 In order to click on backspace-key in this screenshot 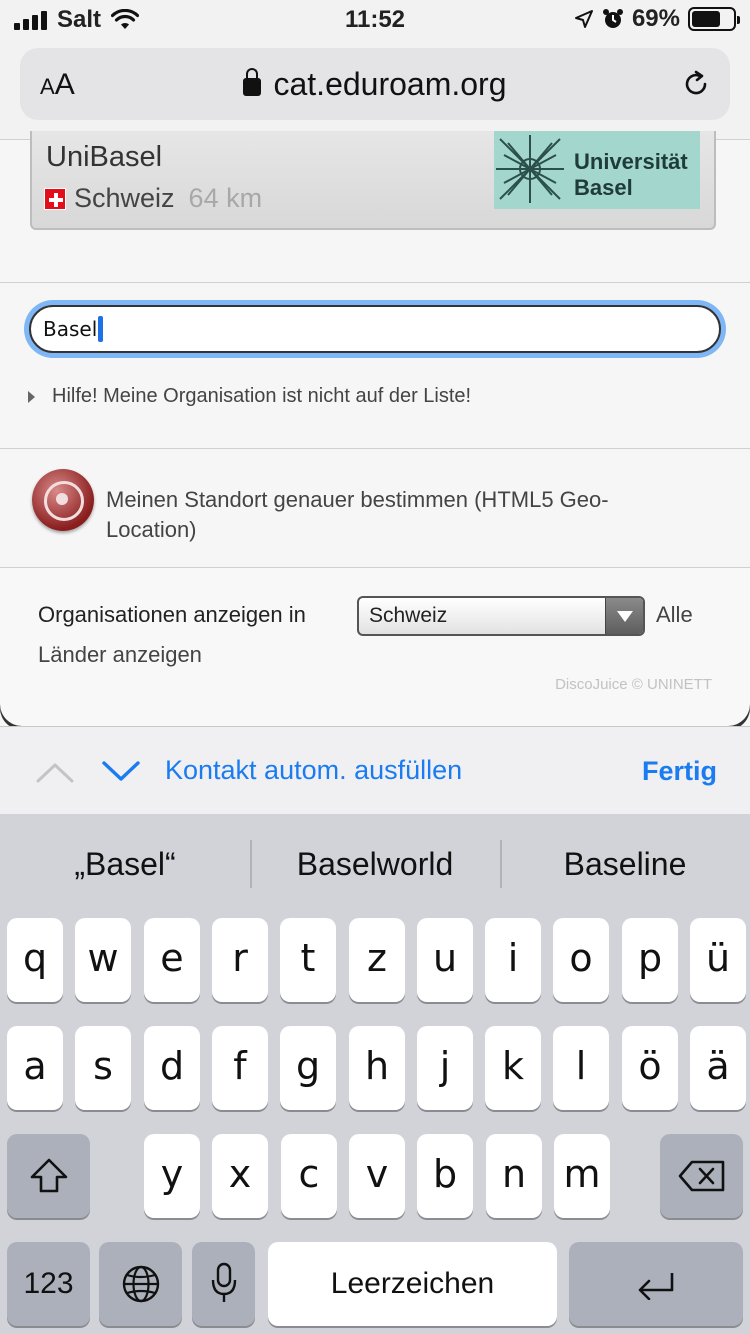, I will do `click(701, 1176)`.